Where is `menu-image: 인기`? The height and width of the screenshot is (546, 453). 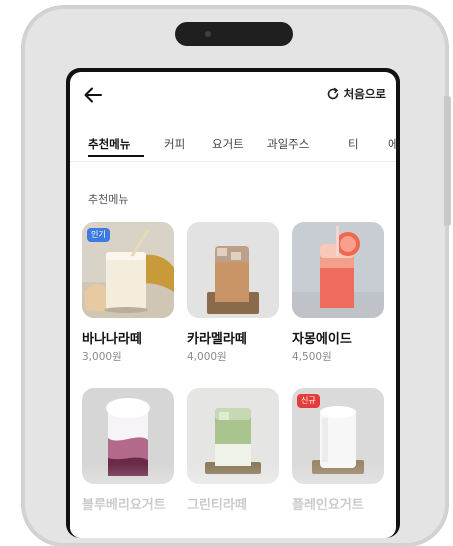
menu-image: 인기 is located at coordinates (128, 270).